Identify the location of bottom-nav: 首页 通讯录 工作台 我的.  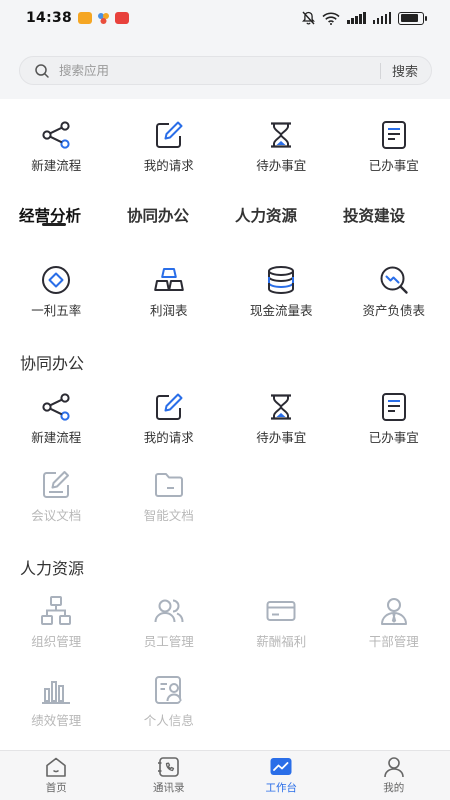
(225, 775).